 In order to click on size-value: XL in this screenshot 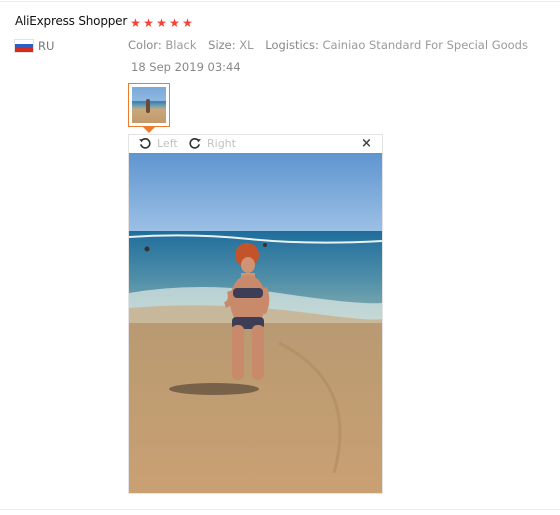, I will do `click(246, 45)`.